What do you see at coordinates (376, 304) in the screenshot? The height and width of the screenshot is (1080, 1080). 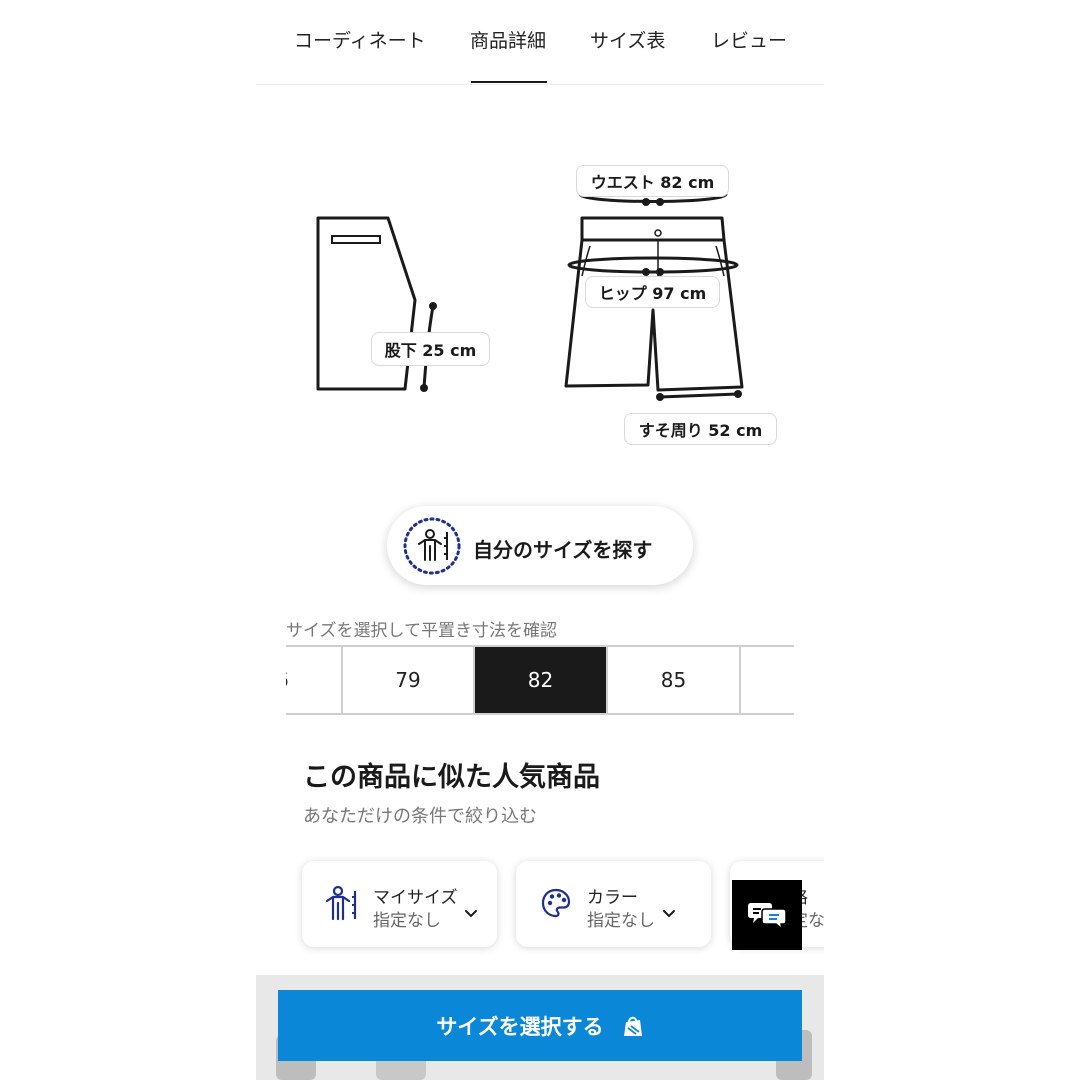 I see `shorts-side-illustration` at bounding box center [376, 304].